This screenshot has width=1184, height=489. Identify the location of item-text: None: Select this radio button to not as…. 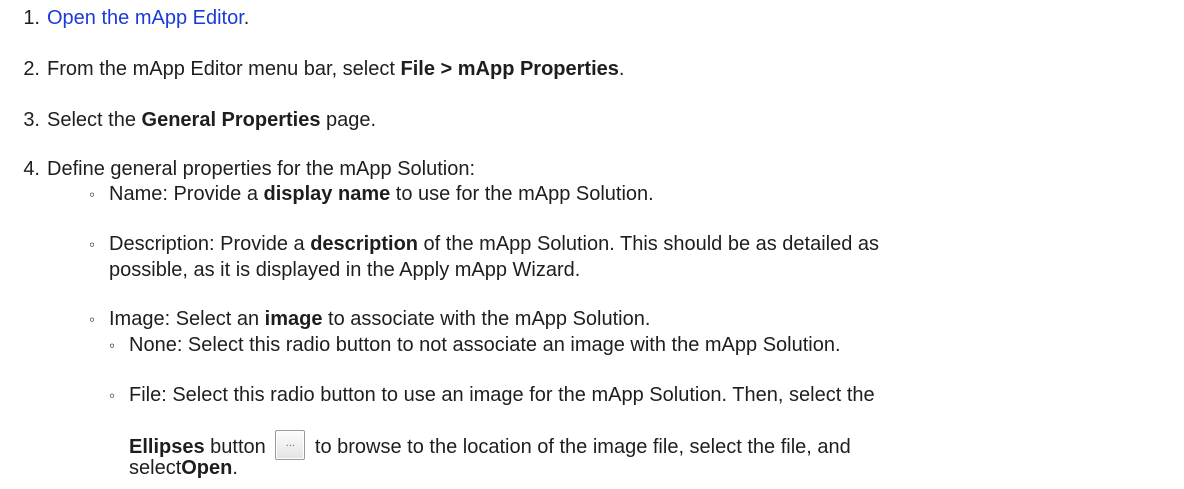
(485, 345).